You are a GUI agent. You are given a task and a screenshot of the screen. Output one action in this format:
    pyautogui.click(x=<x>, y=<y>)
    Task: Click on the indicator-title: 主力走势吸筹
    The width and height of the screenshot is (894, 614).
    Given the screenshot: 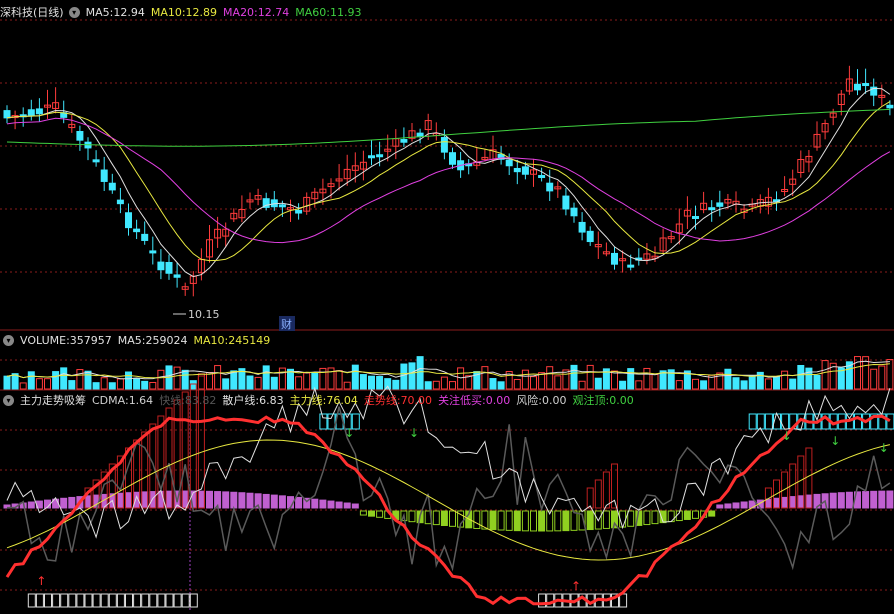 What is the action you would take?
    pyautogui.click(x=53, y=400)
    